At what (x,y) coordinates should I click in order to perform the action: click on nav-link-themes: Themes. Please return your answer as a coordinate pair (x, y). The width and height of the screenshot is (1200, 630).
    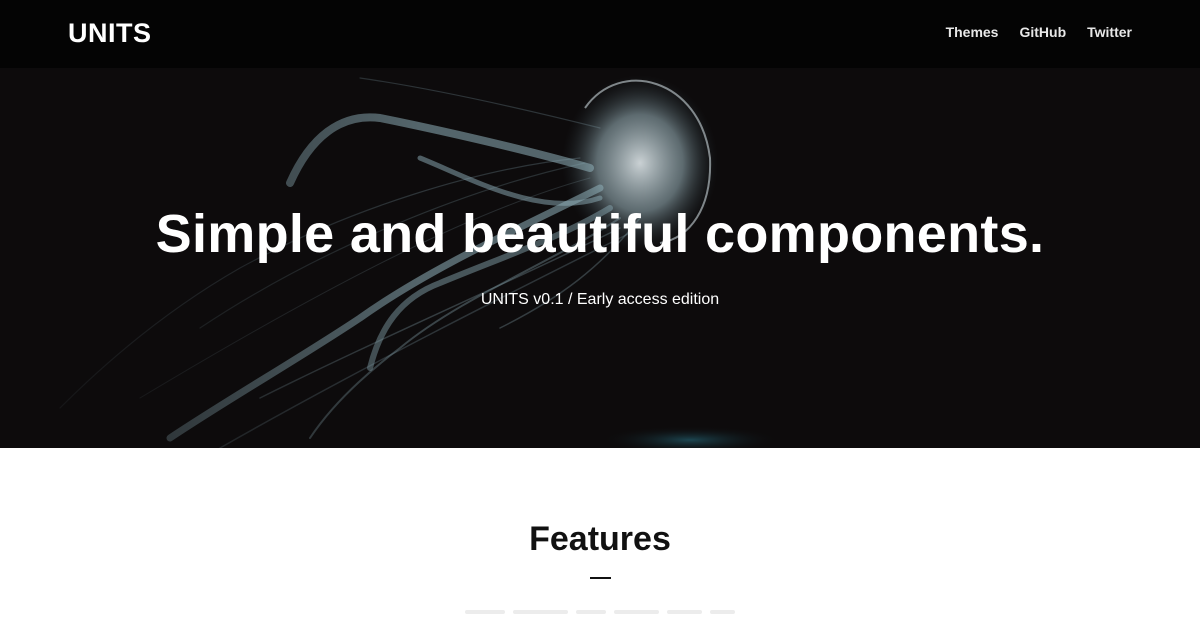
    Looking at the image, I should click on (972, 32).